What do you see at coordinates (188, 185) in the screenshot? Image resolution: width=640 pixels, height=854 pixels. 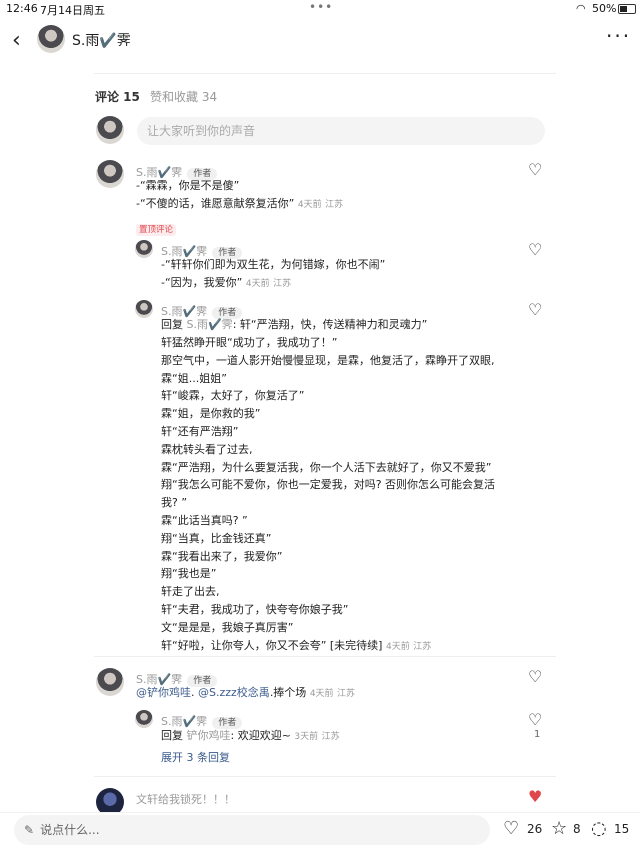 I see `comment-line: -“霖霖，你是不是傻”` at bounding box center [188, 185].